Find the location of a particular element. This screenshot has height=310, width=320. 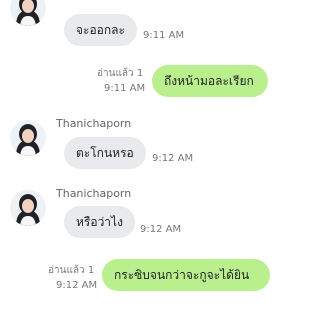

message-bubble: จะออกละ is located at coordinates (100, 30).